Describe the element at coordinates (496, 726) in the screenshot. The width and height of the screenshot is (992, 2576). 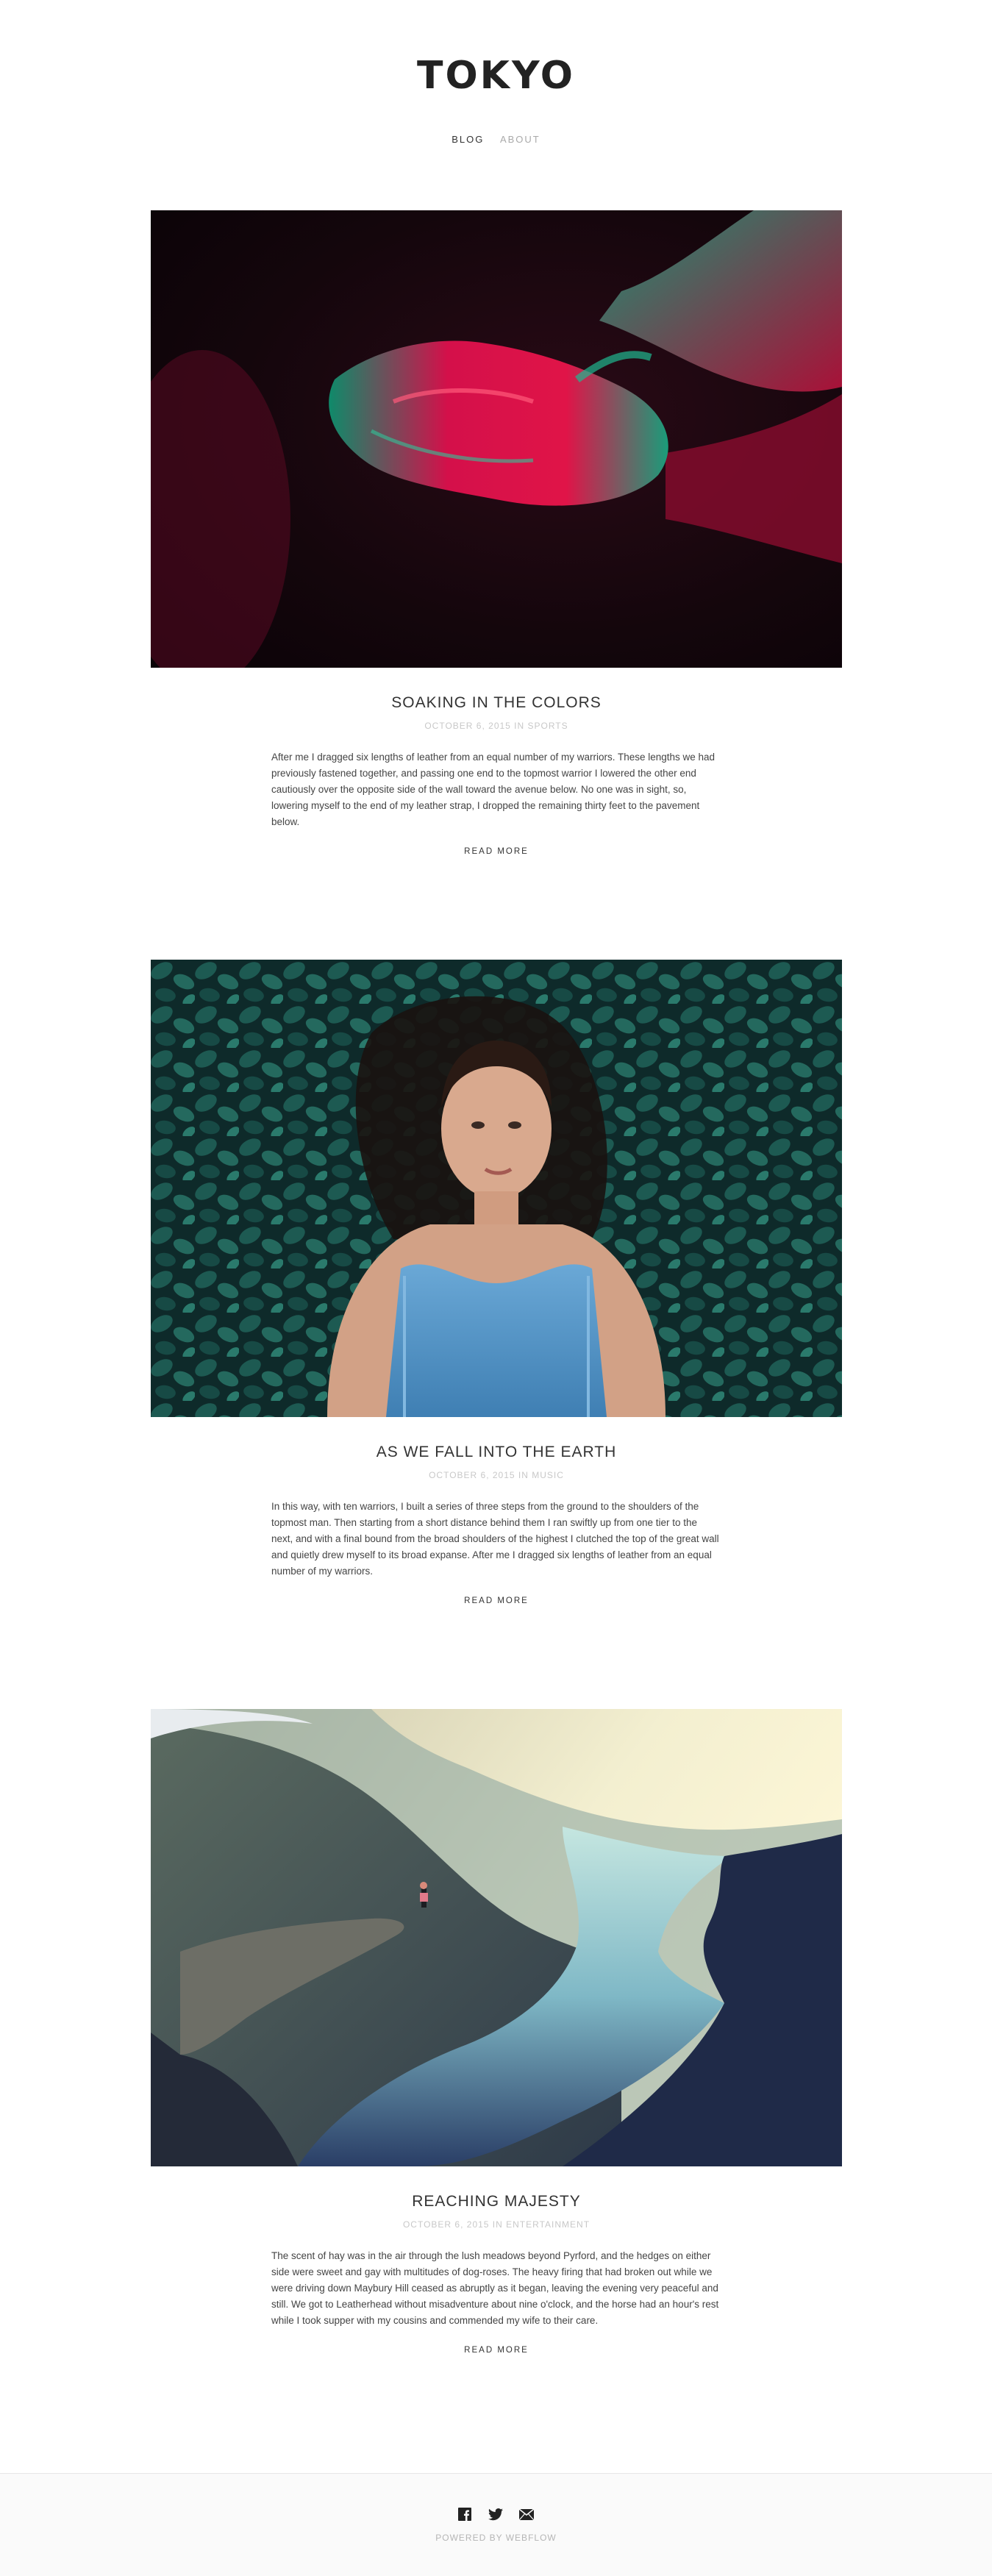
I see `post-meta: OCTOBER 6, 2015 IN SPORTS` at that location.